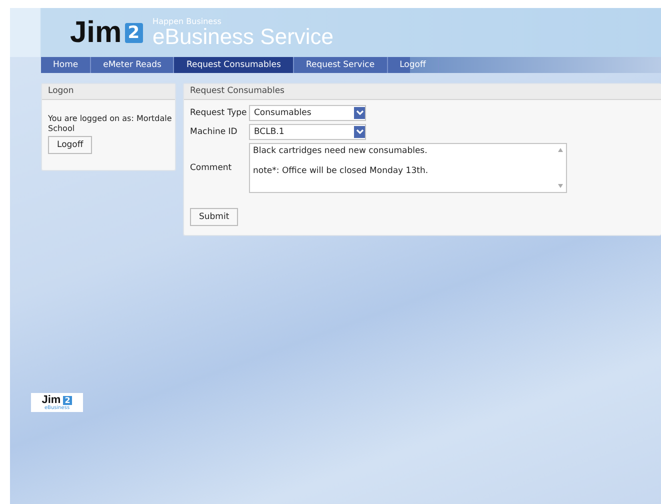 The height and width of the screenshot is (504, 661). Describe the element at coordinates (96, 33) in the screenshot. I see `logo-text: Jim` at that location.